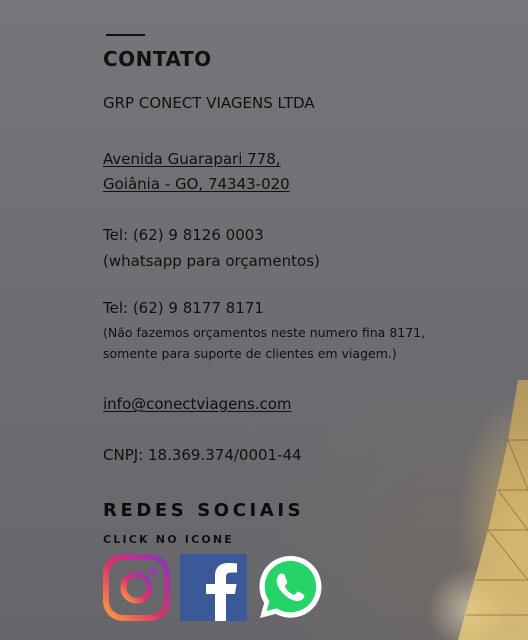  I want to click on address-link-line2: Goiânia - GO, 74343-020, so click(196, 184).